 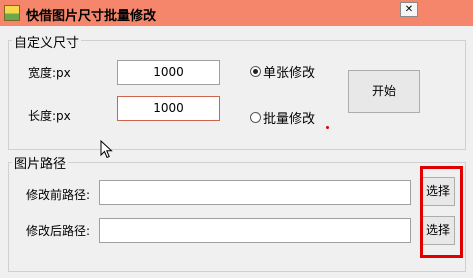 I want to click on highlight-box, so click(x=441, y=212).